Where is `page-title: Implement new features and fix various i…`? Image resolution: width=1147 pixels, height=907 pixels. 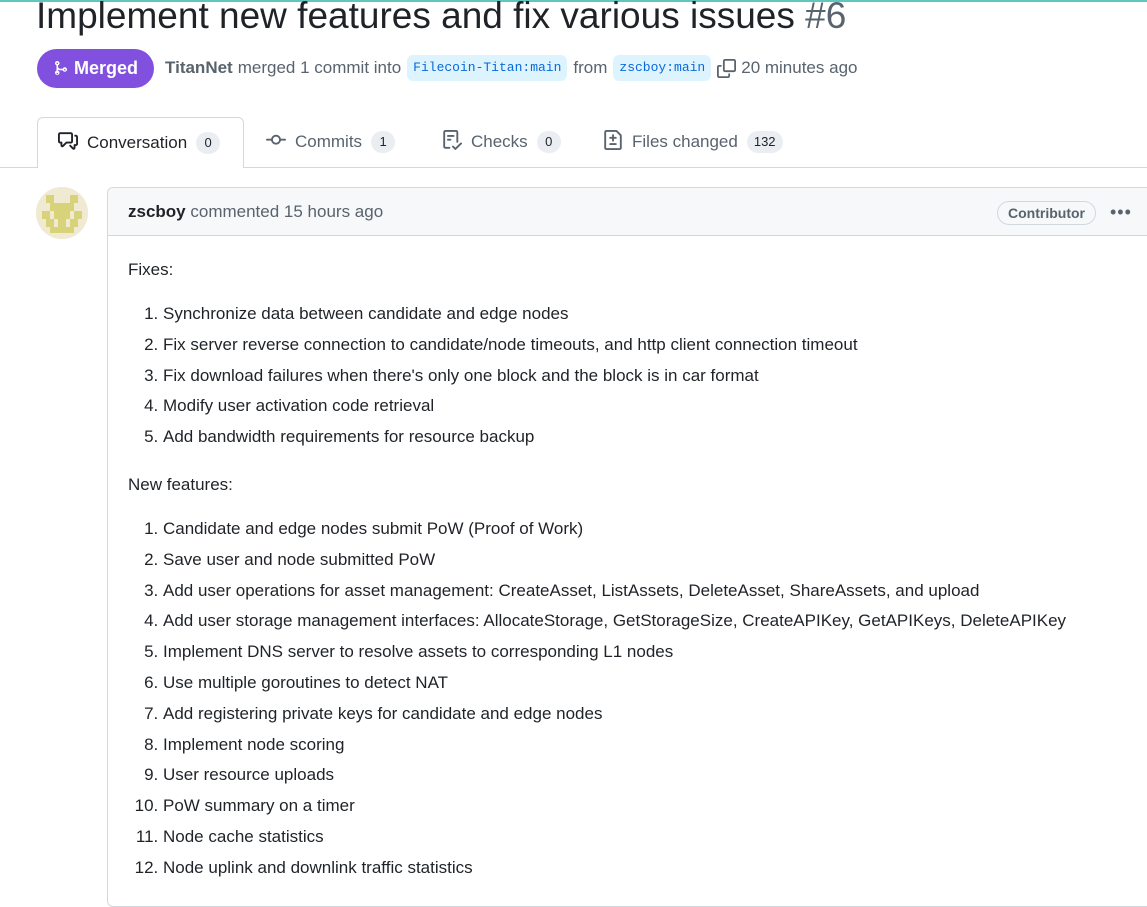 page-title: Implement new features and fix various i… is located at coordinates (441, 19).